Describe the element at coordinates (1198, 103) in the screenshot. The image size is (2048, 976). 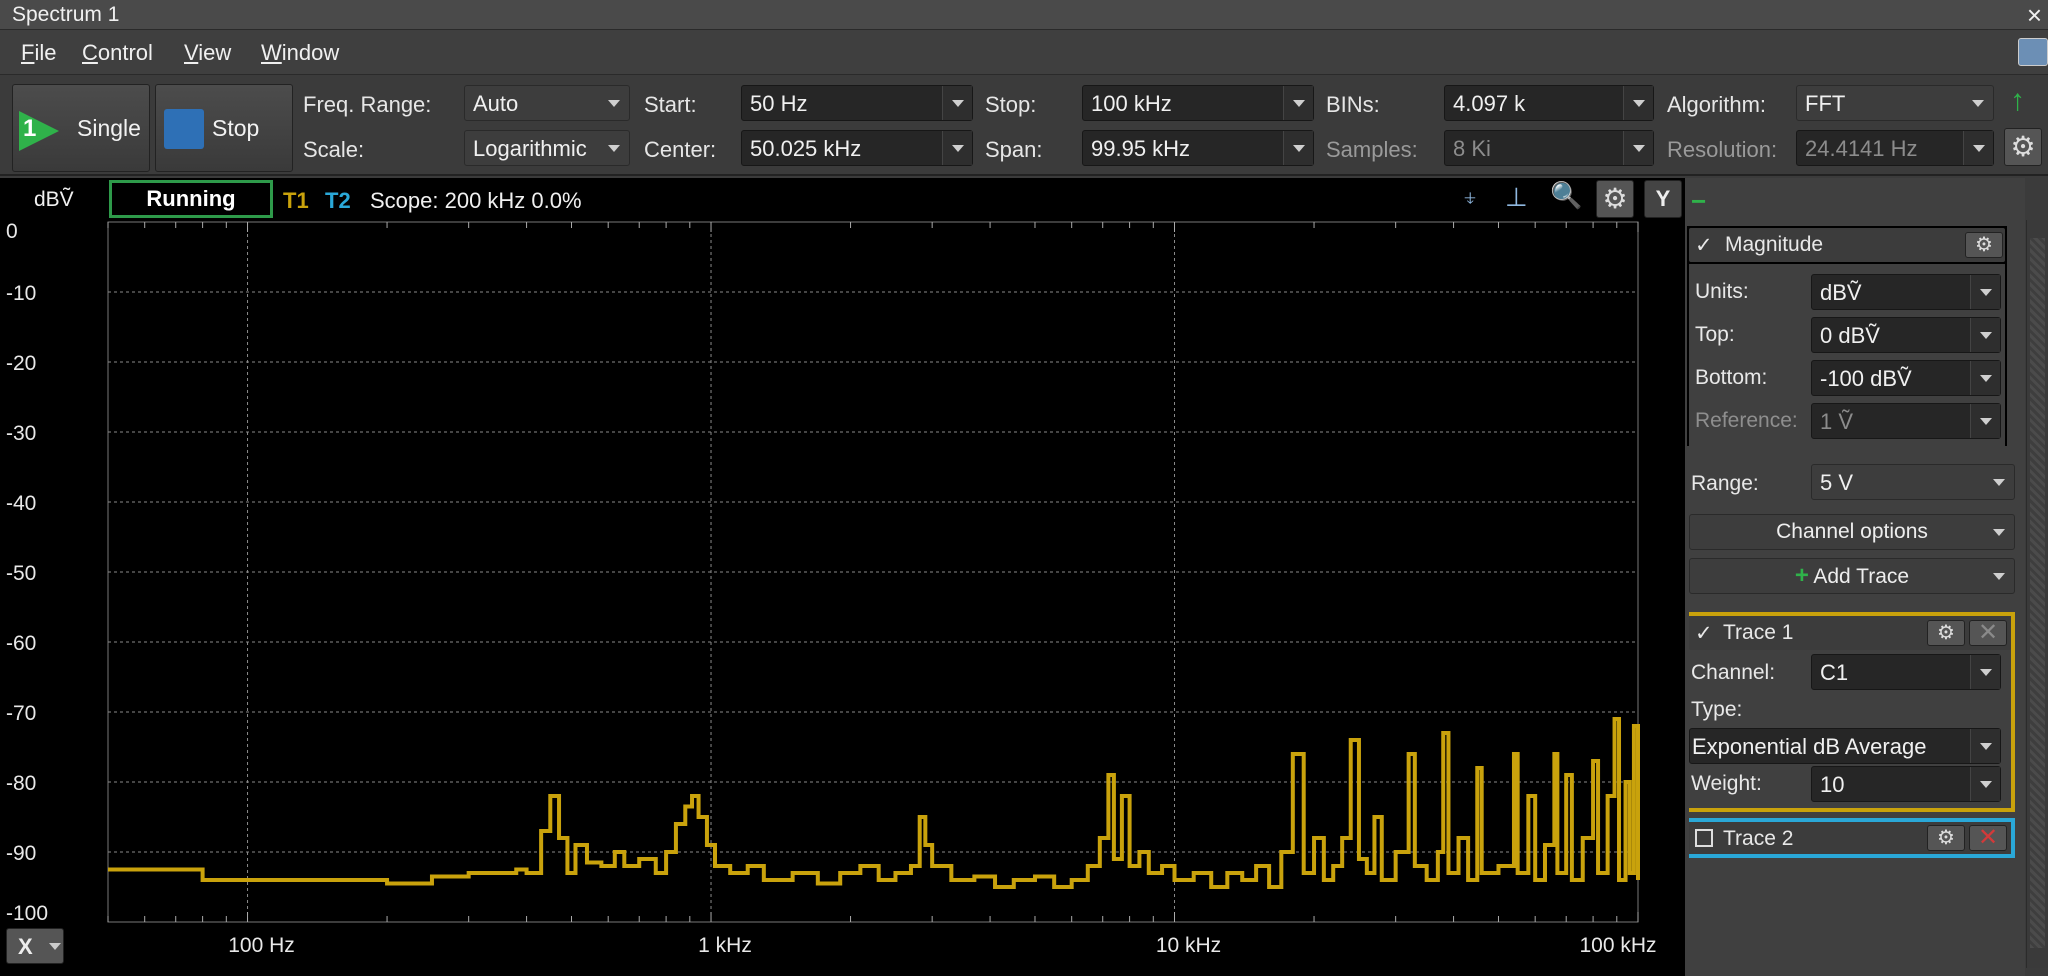
I see `stop-freq-input: 100 kHz` at that location.